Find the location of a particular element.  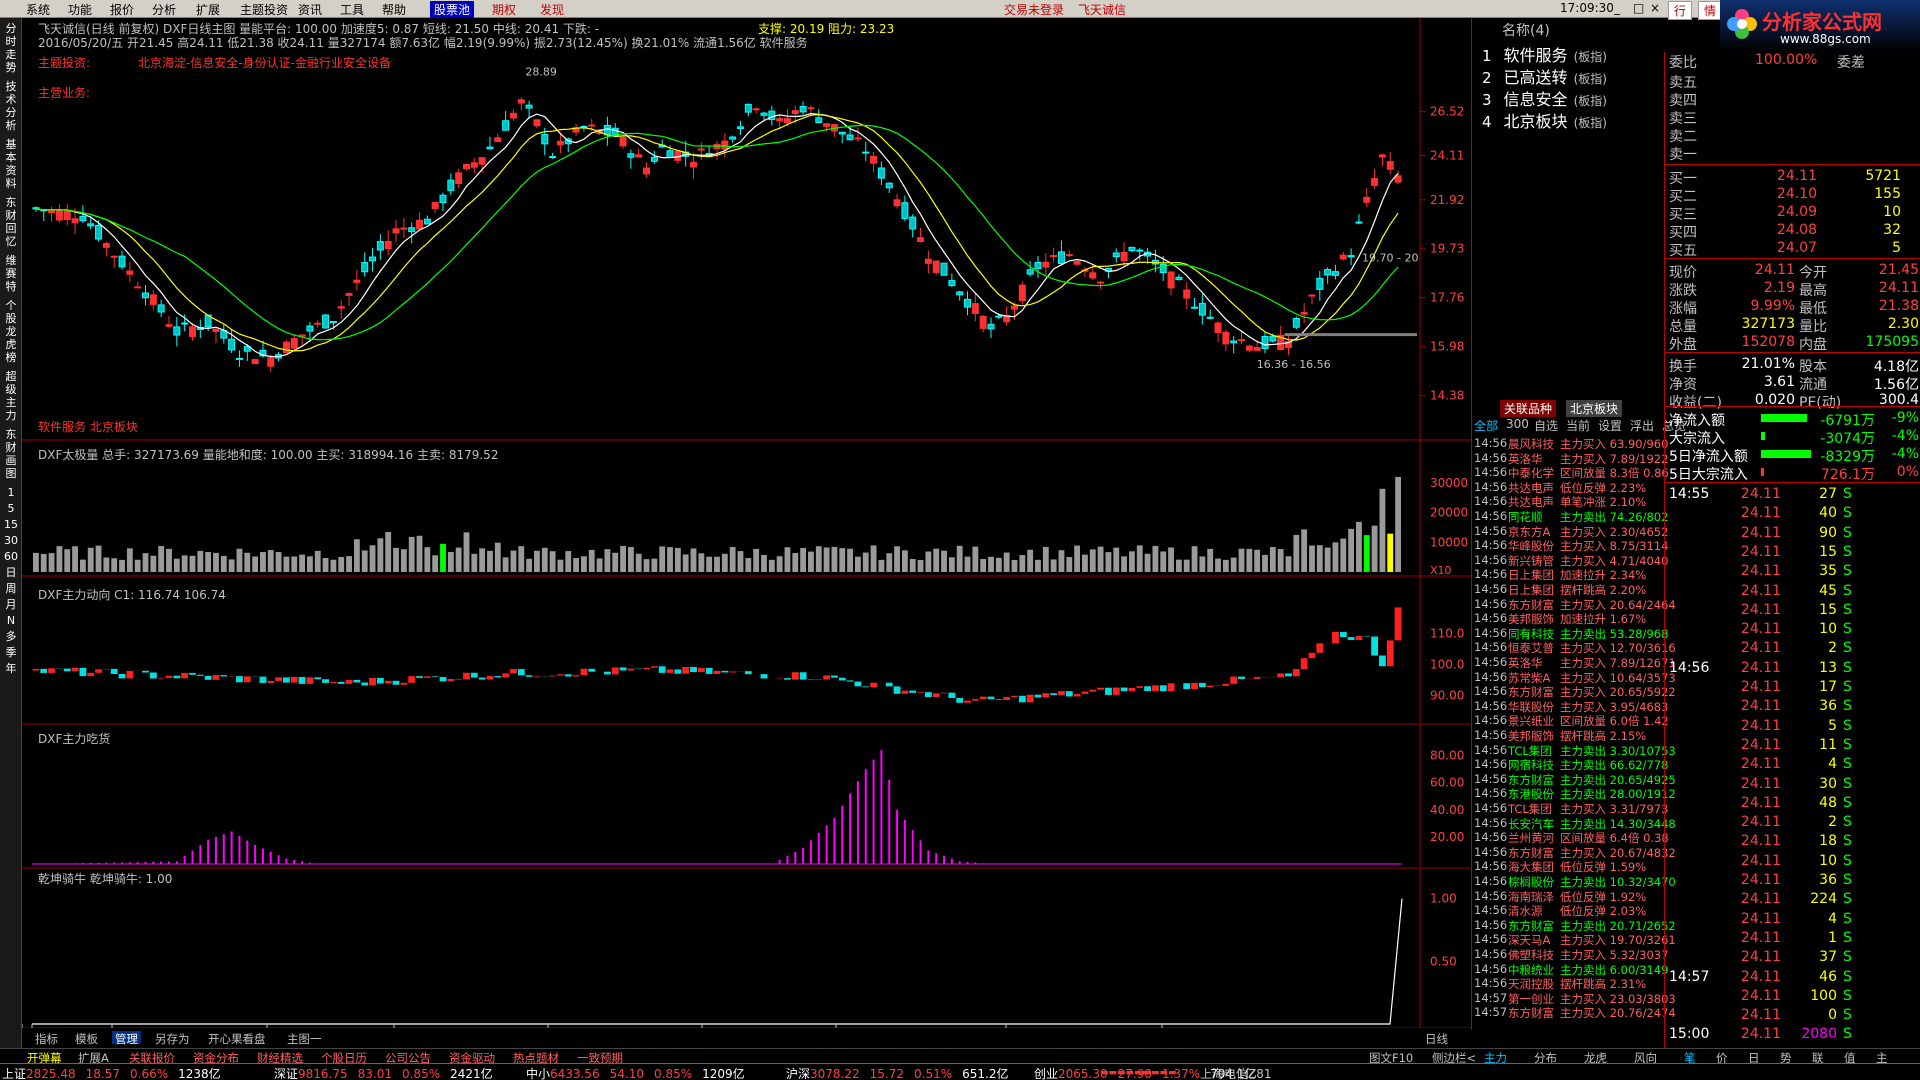

left-tool-5: 术 is located at coordinates (11, 99).